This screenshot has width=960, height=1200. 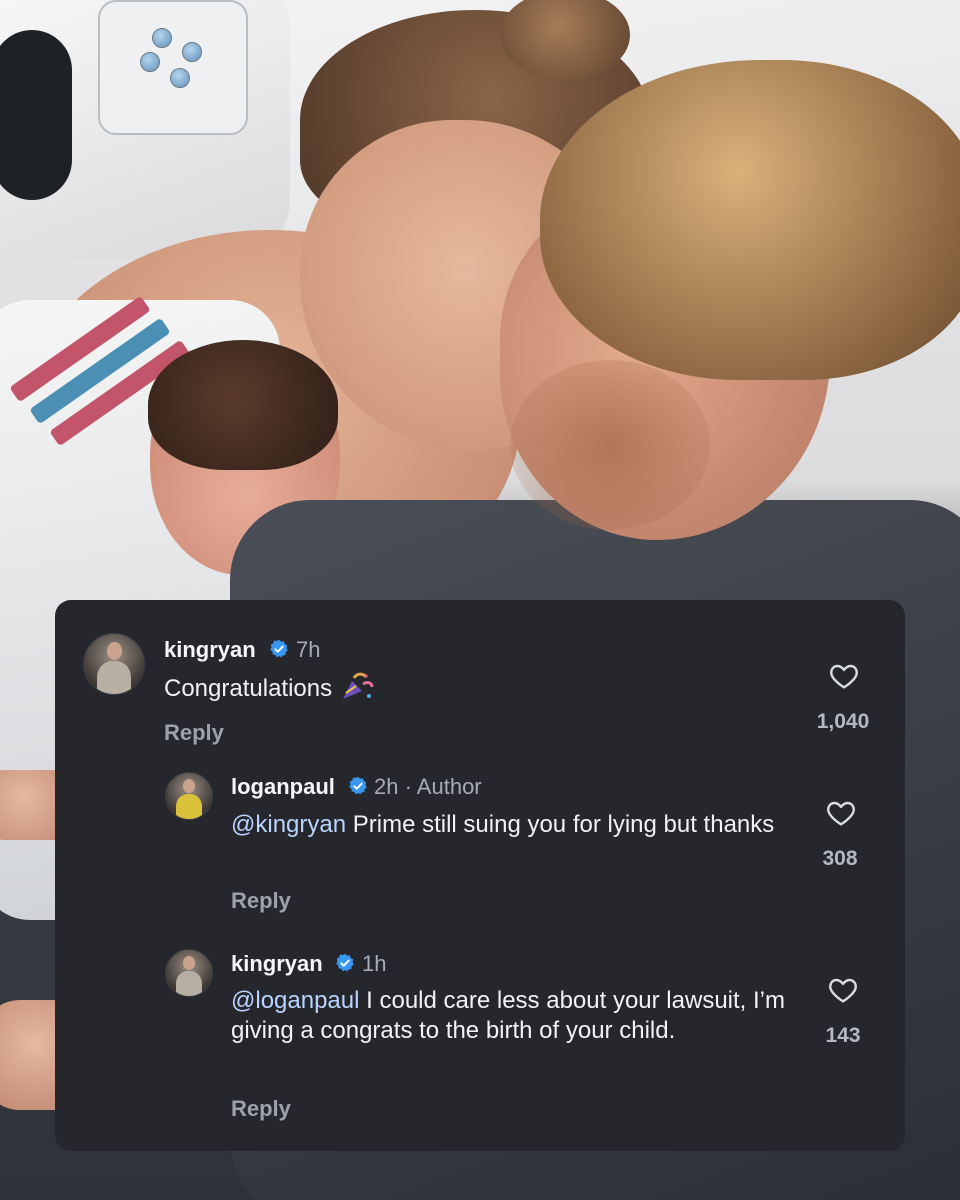 I want to click on baby-hair, so click(x=243, y=405).